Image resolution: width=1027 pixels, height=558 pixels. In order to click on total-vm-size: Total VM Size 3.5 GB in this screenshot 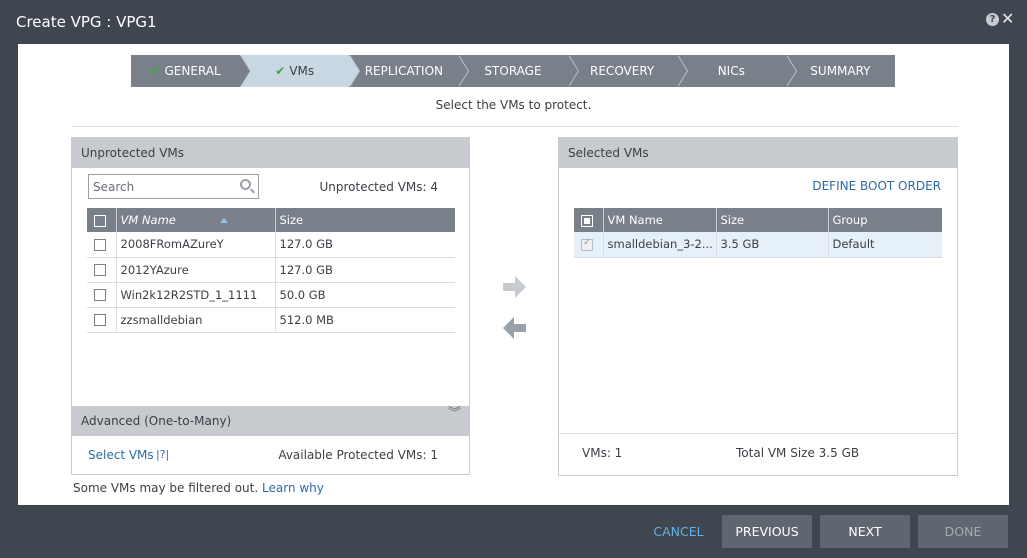, I will do `click(798, 453)`.